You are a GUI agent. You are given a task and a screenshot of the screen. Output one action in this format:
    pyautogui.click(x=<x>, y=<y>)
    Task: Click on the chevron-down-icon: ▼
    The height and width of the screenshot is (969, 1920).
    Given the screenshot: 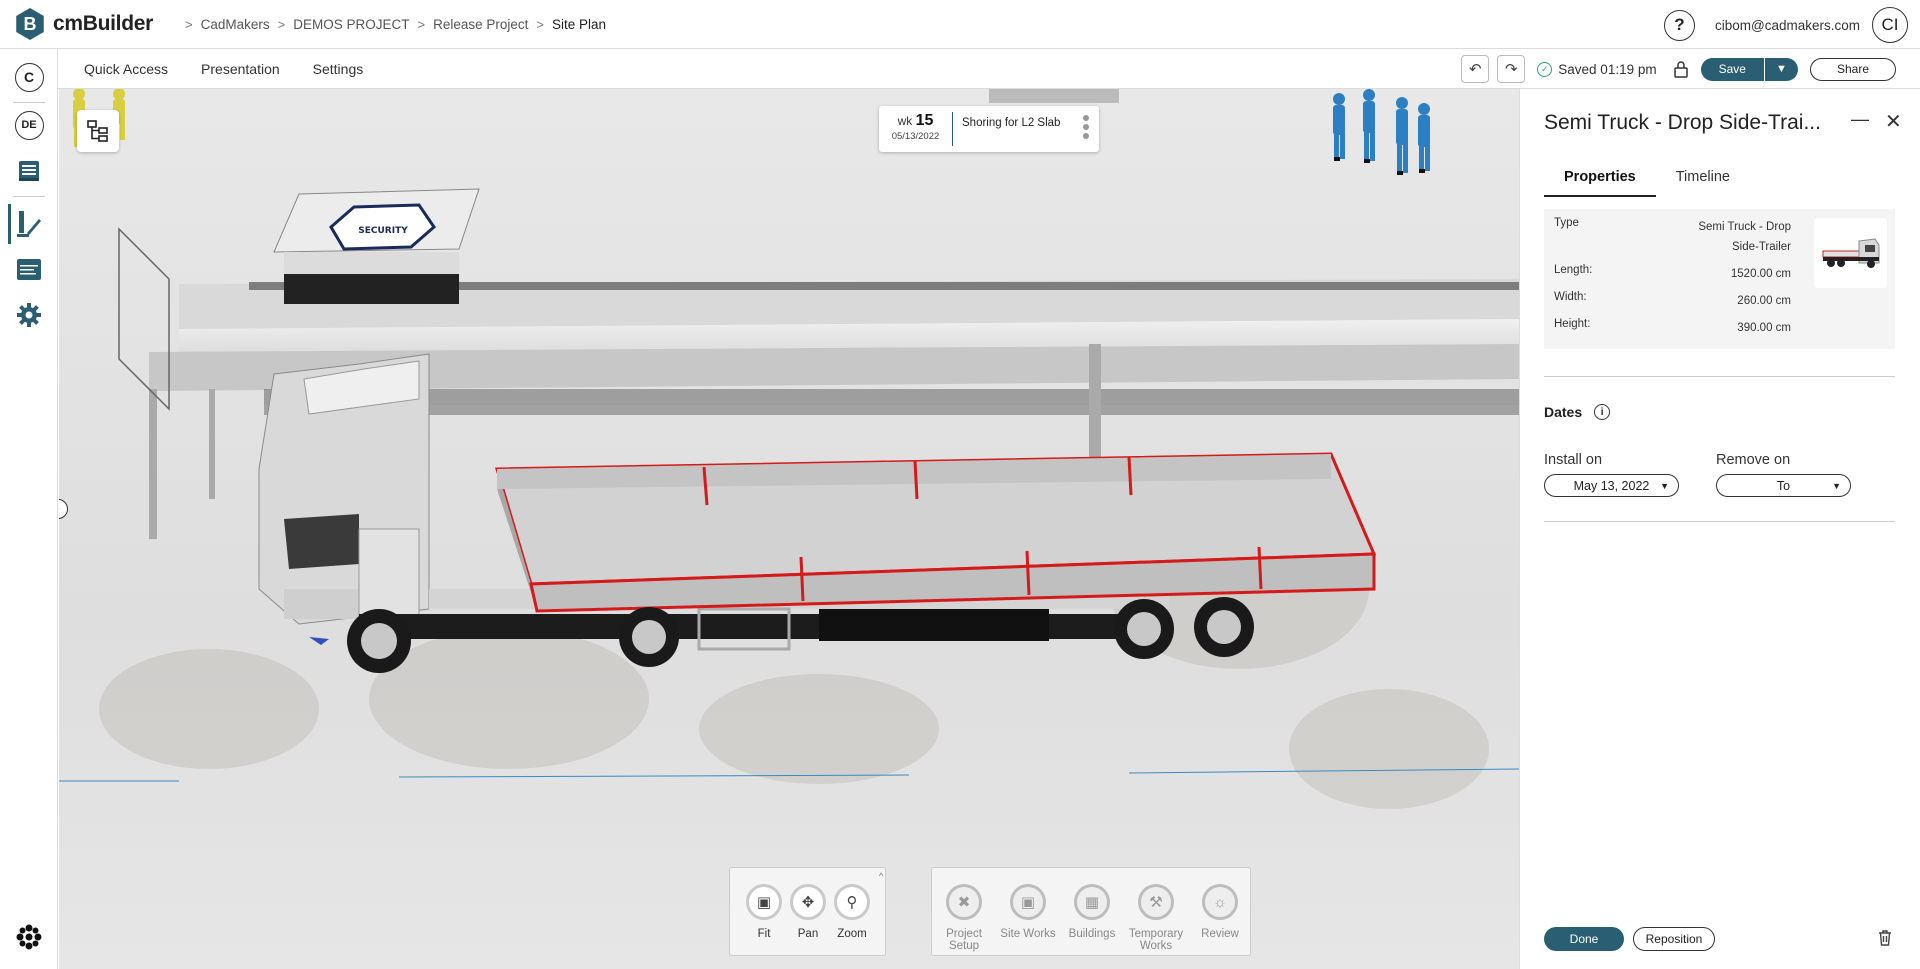 What is the action you would take?
    pyautogui.click(x=1781, y=69)
    